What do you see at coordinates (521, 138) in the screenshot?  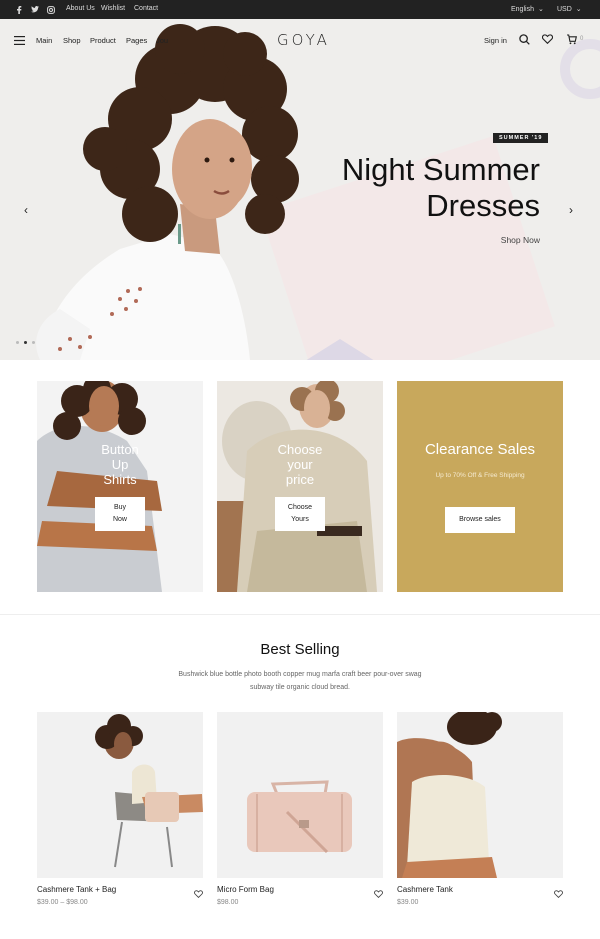 I see `hero-badge: SUMMER '19` at bounding box center [521, 138].